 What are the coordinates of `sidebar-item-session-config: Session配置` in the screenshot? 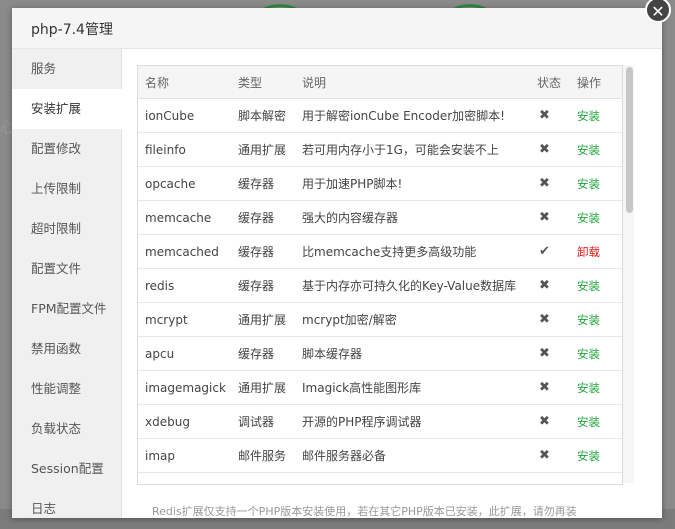 It's located at (66, 469).